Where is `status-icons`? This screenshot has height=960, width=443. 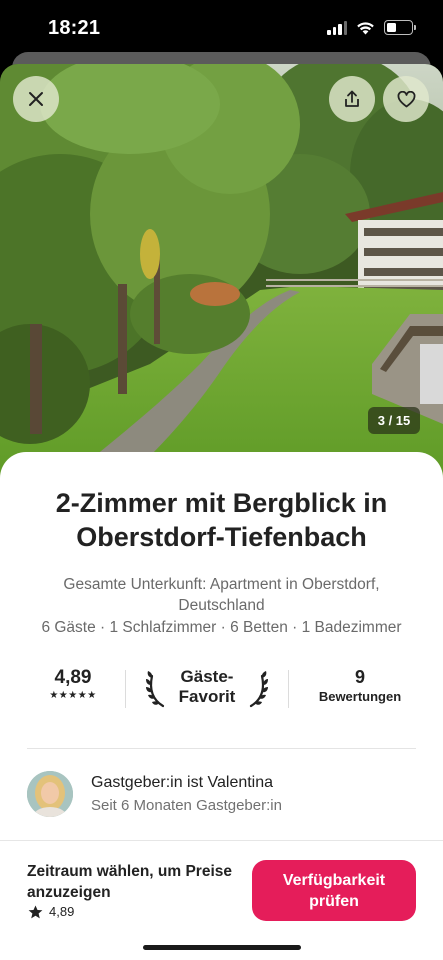
status-icons is located at coordinates (371, 27).